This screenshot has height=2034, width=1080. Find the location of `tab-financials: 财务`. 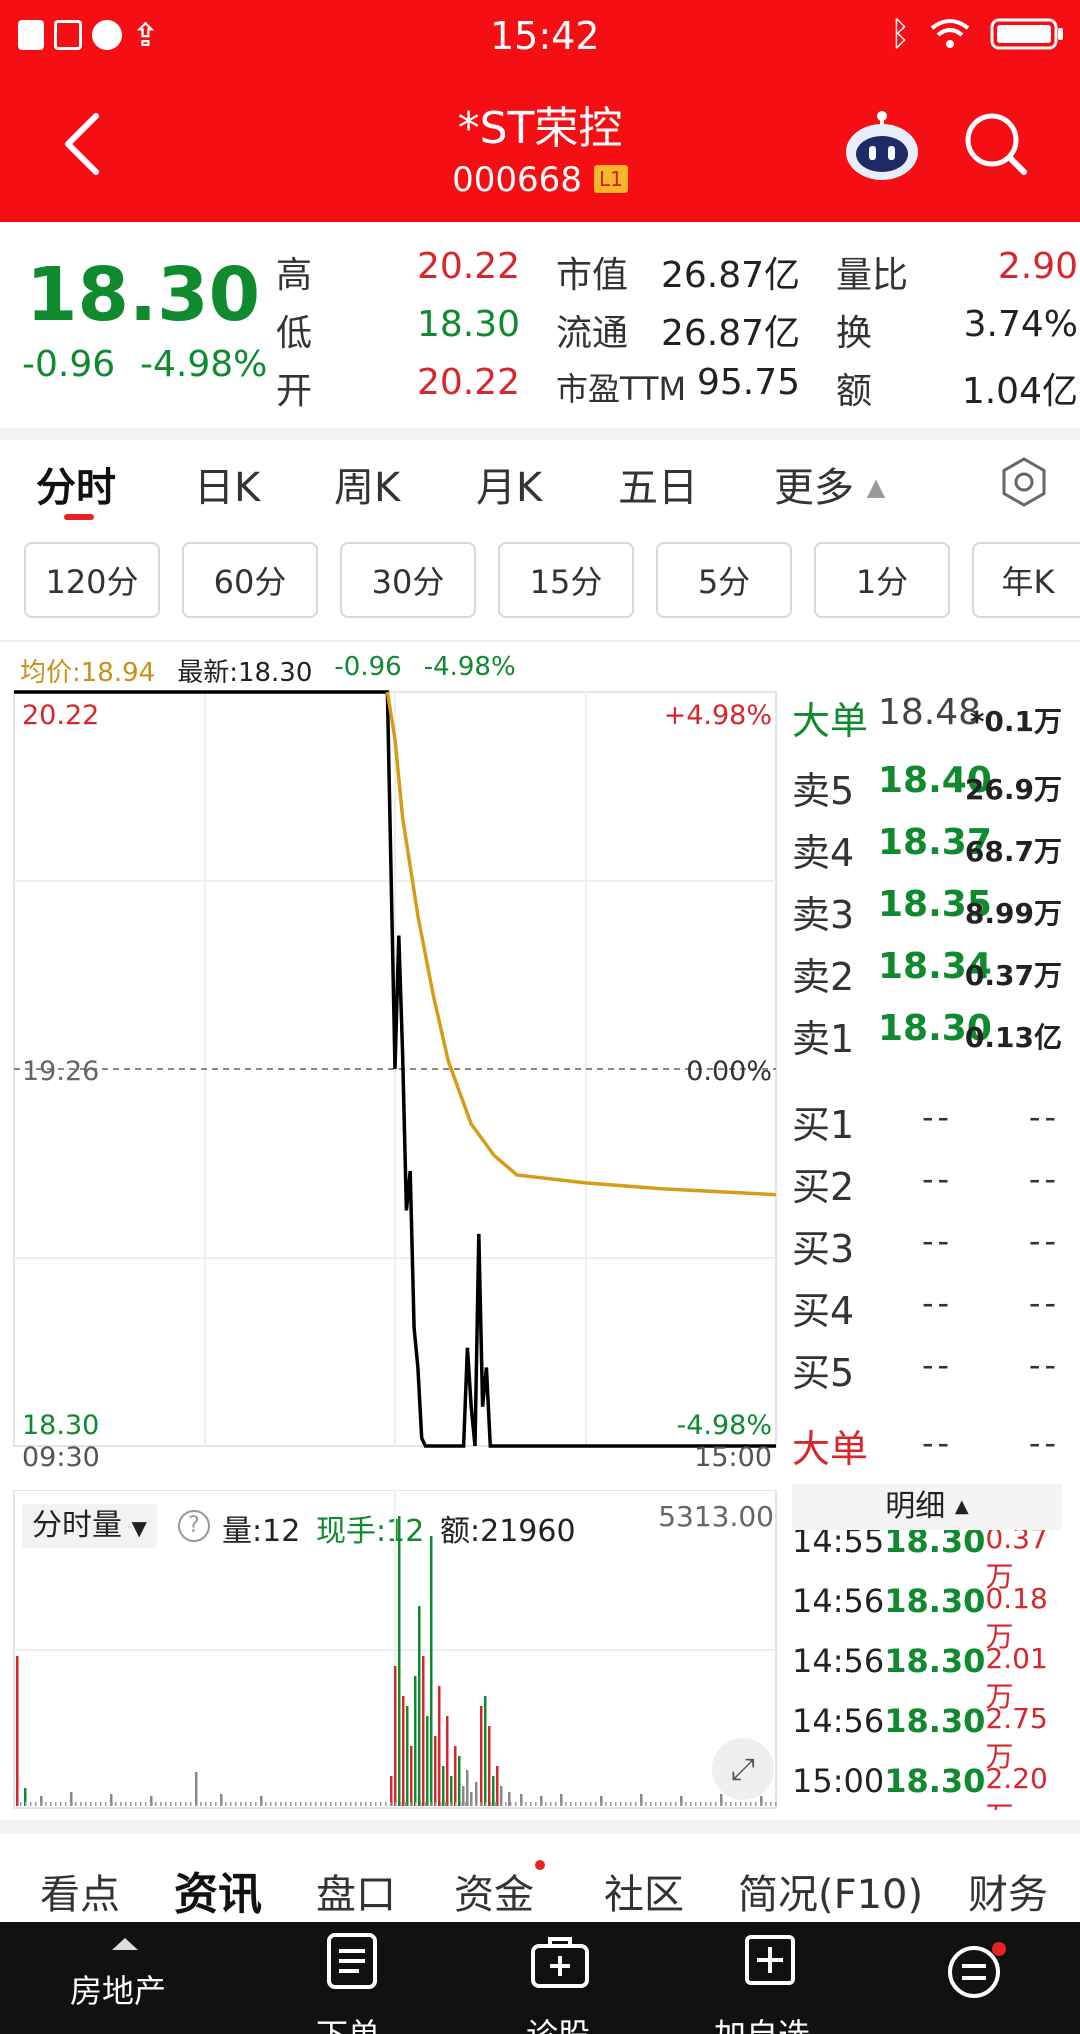

tab-financials: 财务 is located at coordinates (1008, 1891).